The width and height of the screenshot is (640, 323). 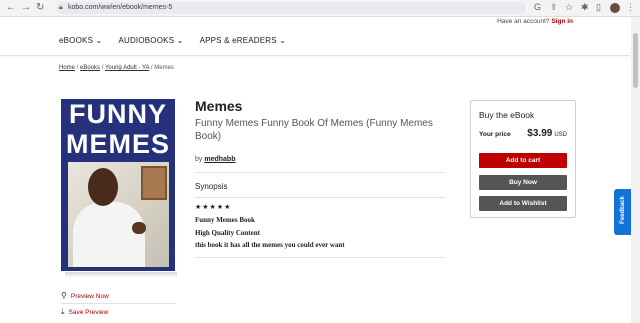 I want to click on actions-divider, so click(x=118, y=303).